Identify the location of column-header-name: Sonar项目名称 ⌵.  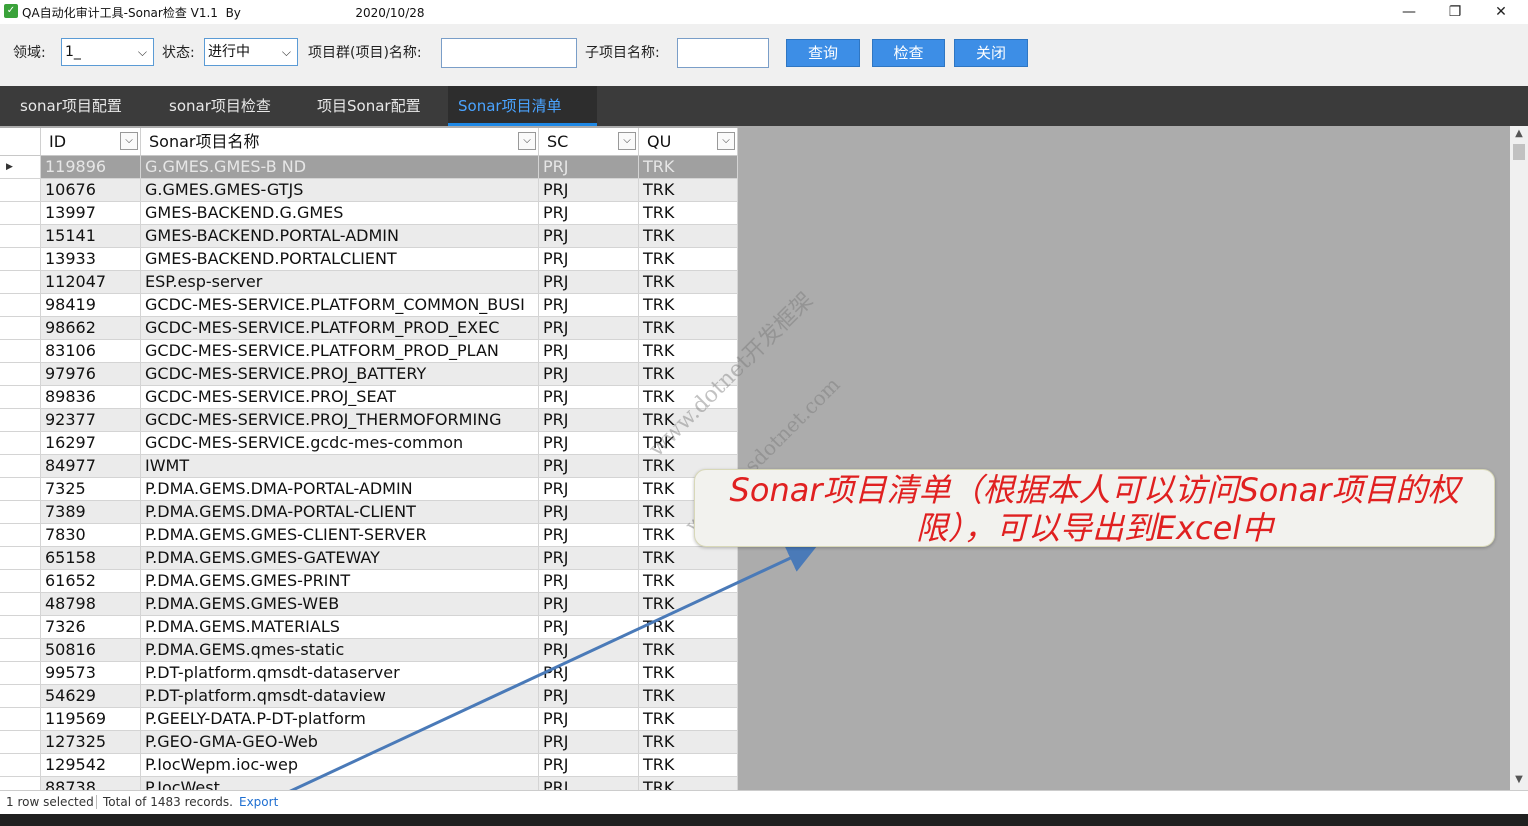
(340, 142).